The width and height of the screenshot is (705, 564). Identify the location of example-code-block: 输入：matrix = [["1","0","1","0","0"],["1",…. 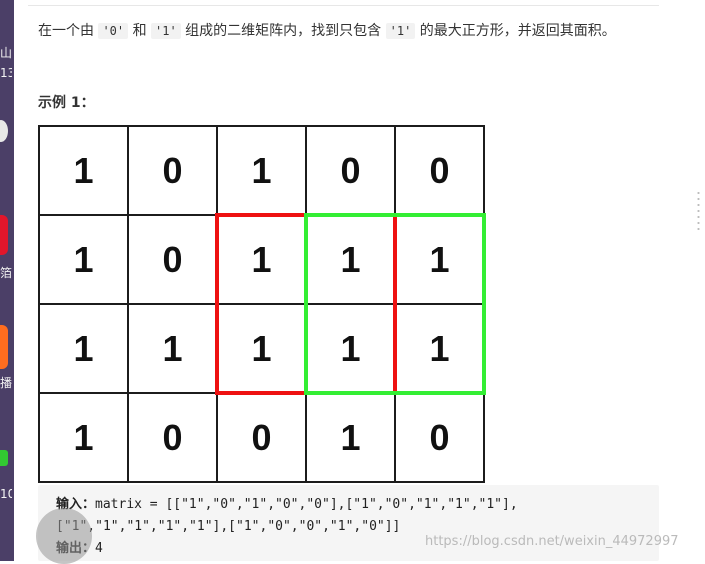
(348, 523).